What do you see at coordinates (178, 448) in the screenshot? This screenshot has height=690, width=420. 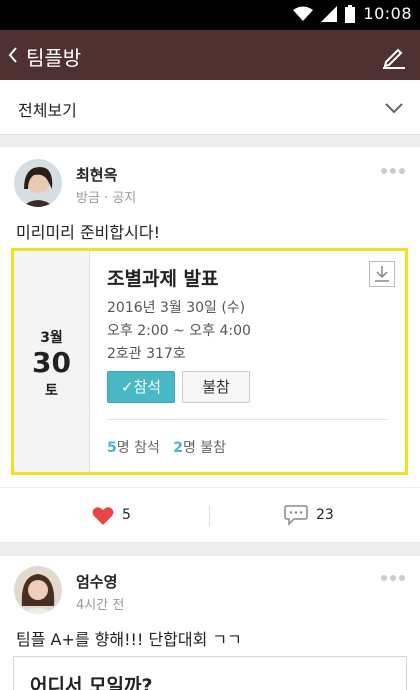 I see `absent-count: 2` at bounding box center [178, 448].